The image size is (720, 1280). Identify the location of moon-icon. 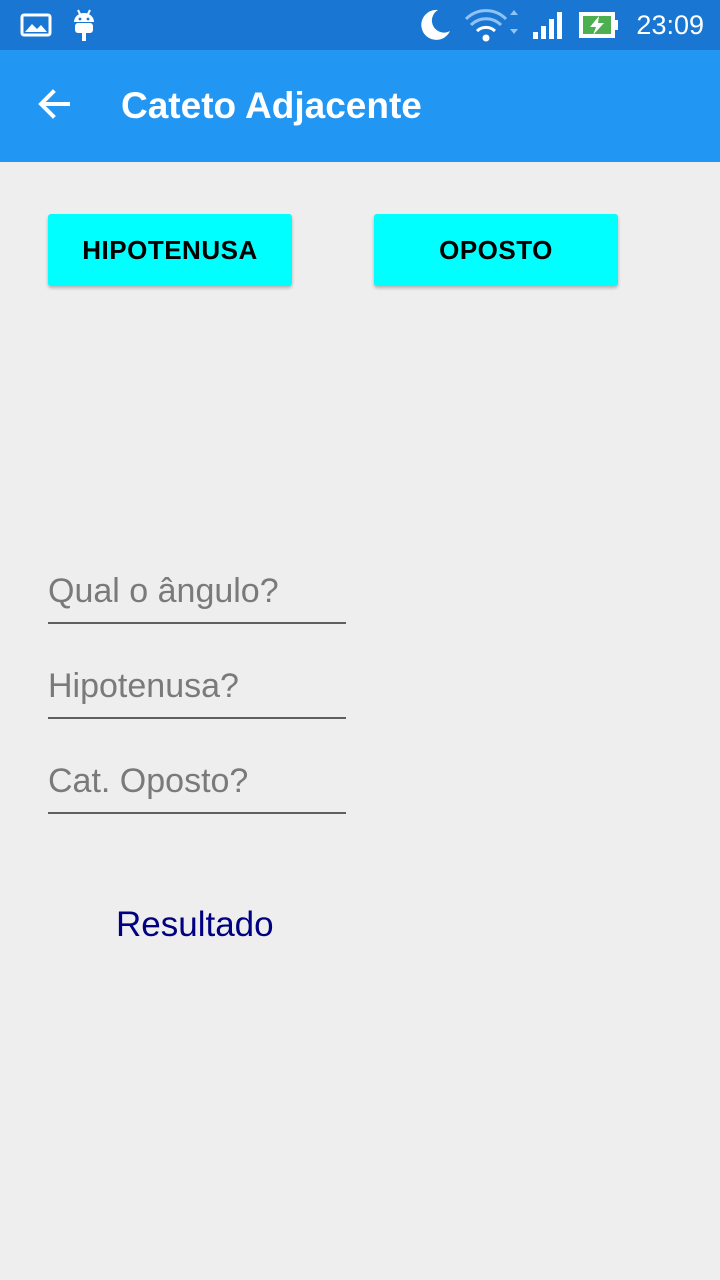
(434, 25).